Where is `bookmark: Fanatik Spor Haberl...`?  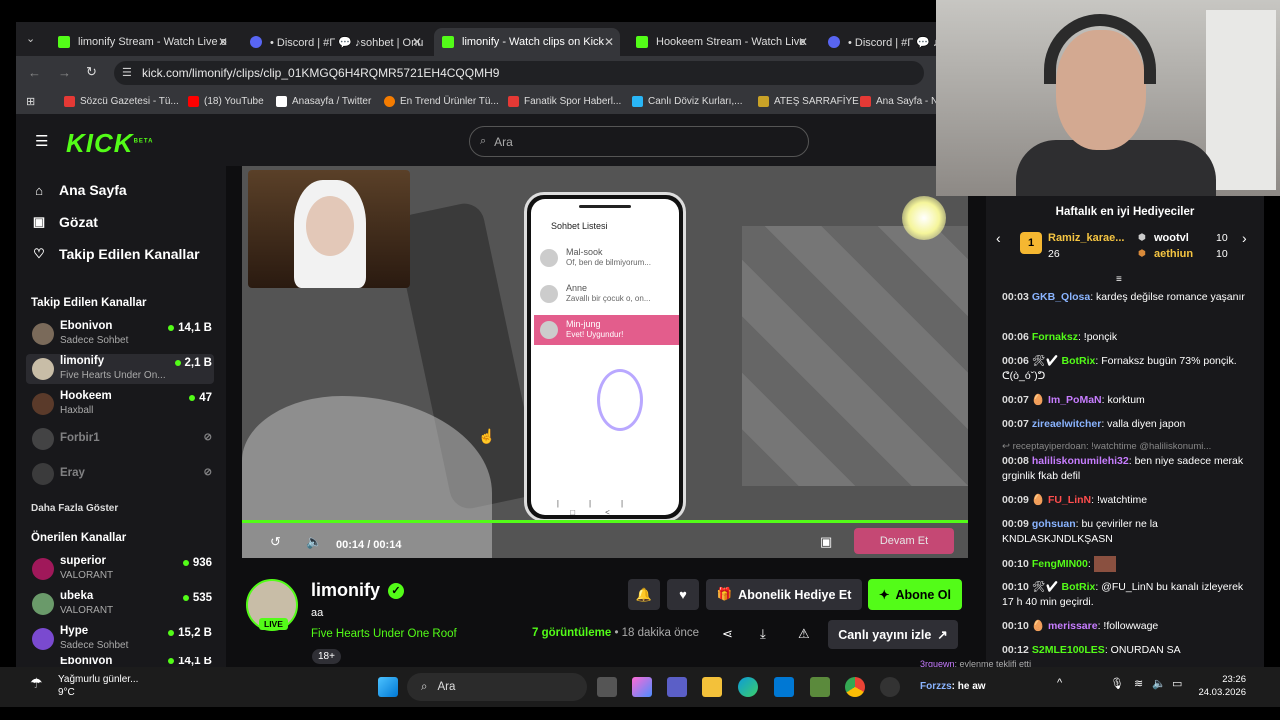 bookmark: Fanatik Spor Haberl... is located at coordinates (564, 101).